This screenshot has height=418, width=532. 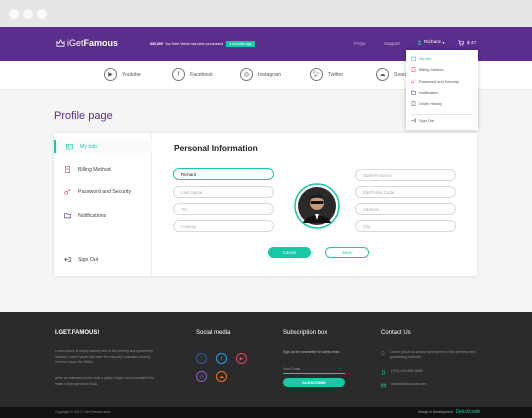 I want to click on cart-icon, so click(x=461, y=43).